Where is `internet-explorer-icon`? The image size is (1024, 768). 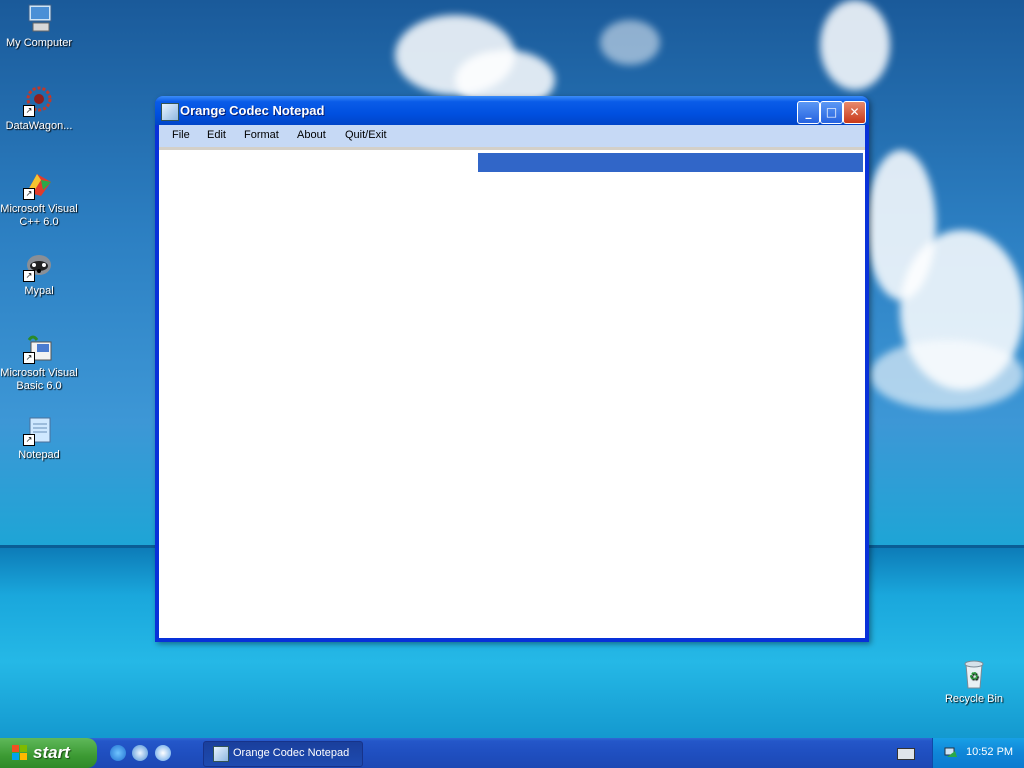 internet-explorer-icon is located at coordinates (118, 753).